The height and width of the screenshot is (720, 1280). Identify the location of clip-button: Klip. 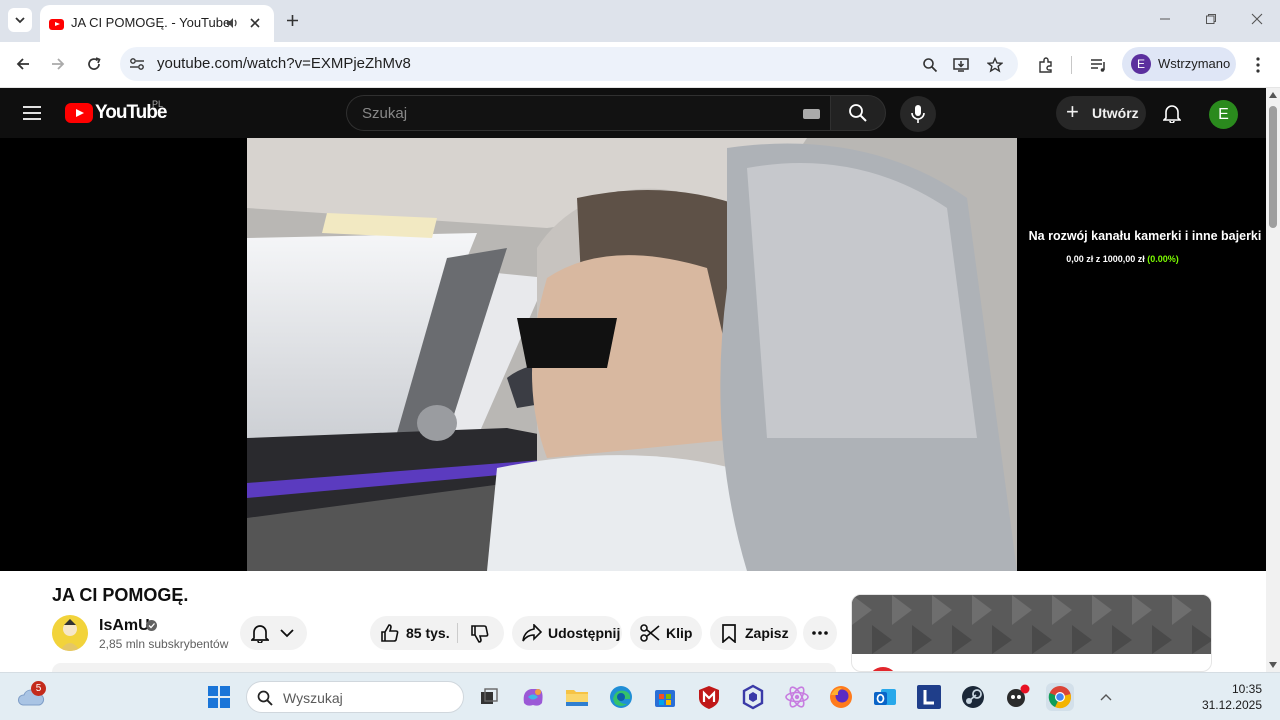
(666, 633).